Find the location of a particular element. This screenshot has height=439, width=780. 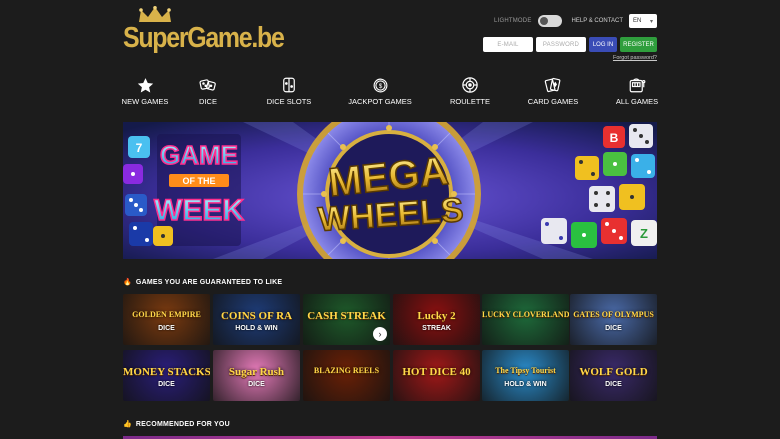

login-row: E-MAIL PASSWORD LOG IN REGISTER is located at coordinates (570, 44).